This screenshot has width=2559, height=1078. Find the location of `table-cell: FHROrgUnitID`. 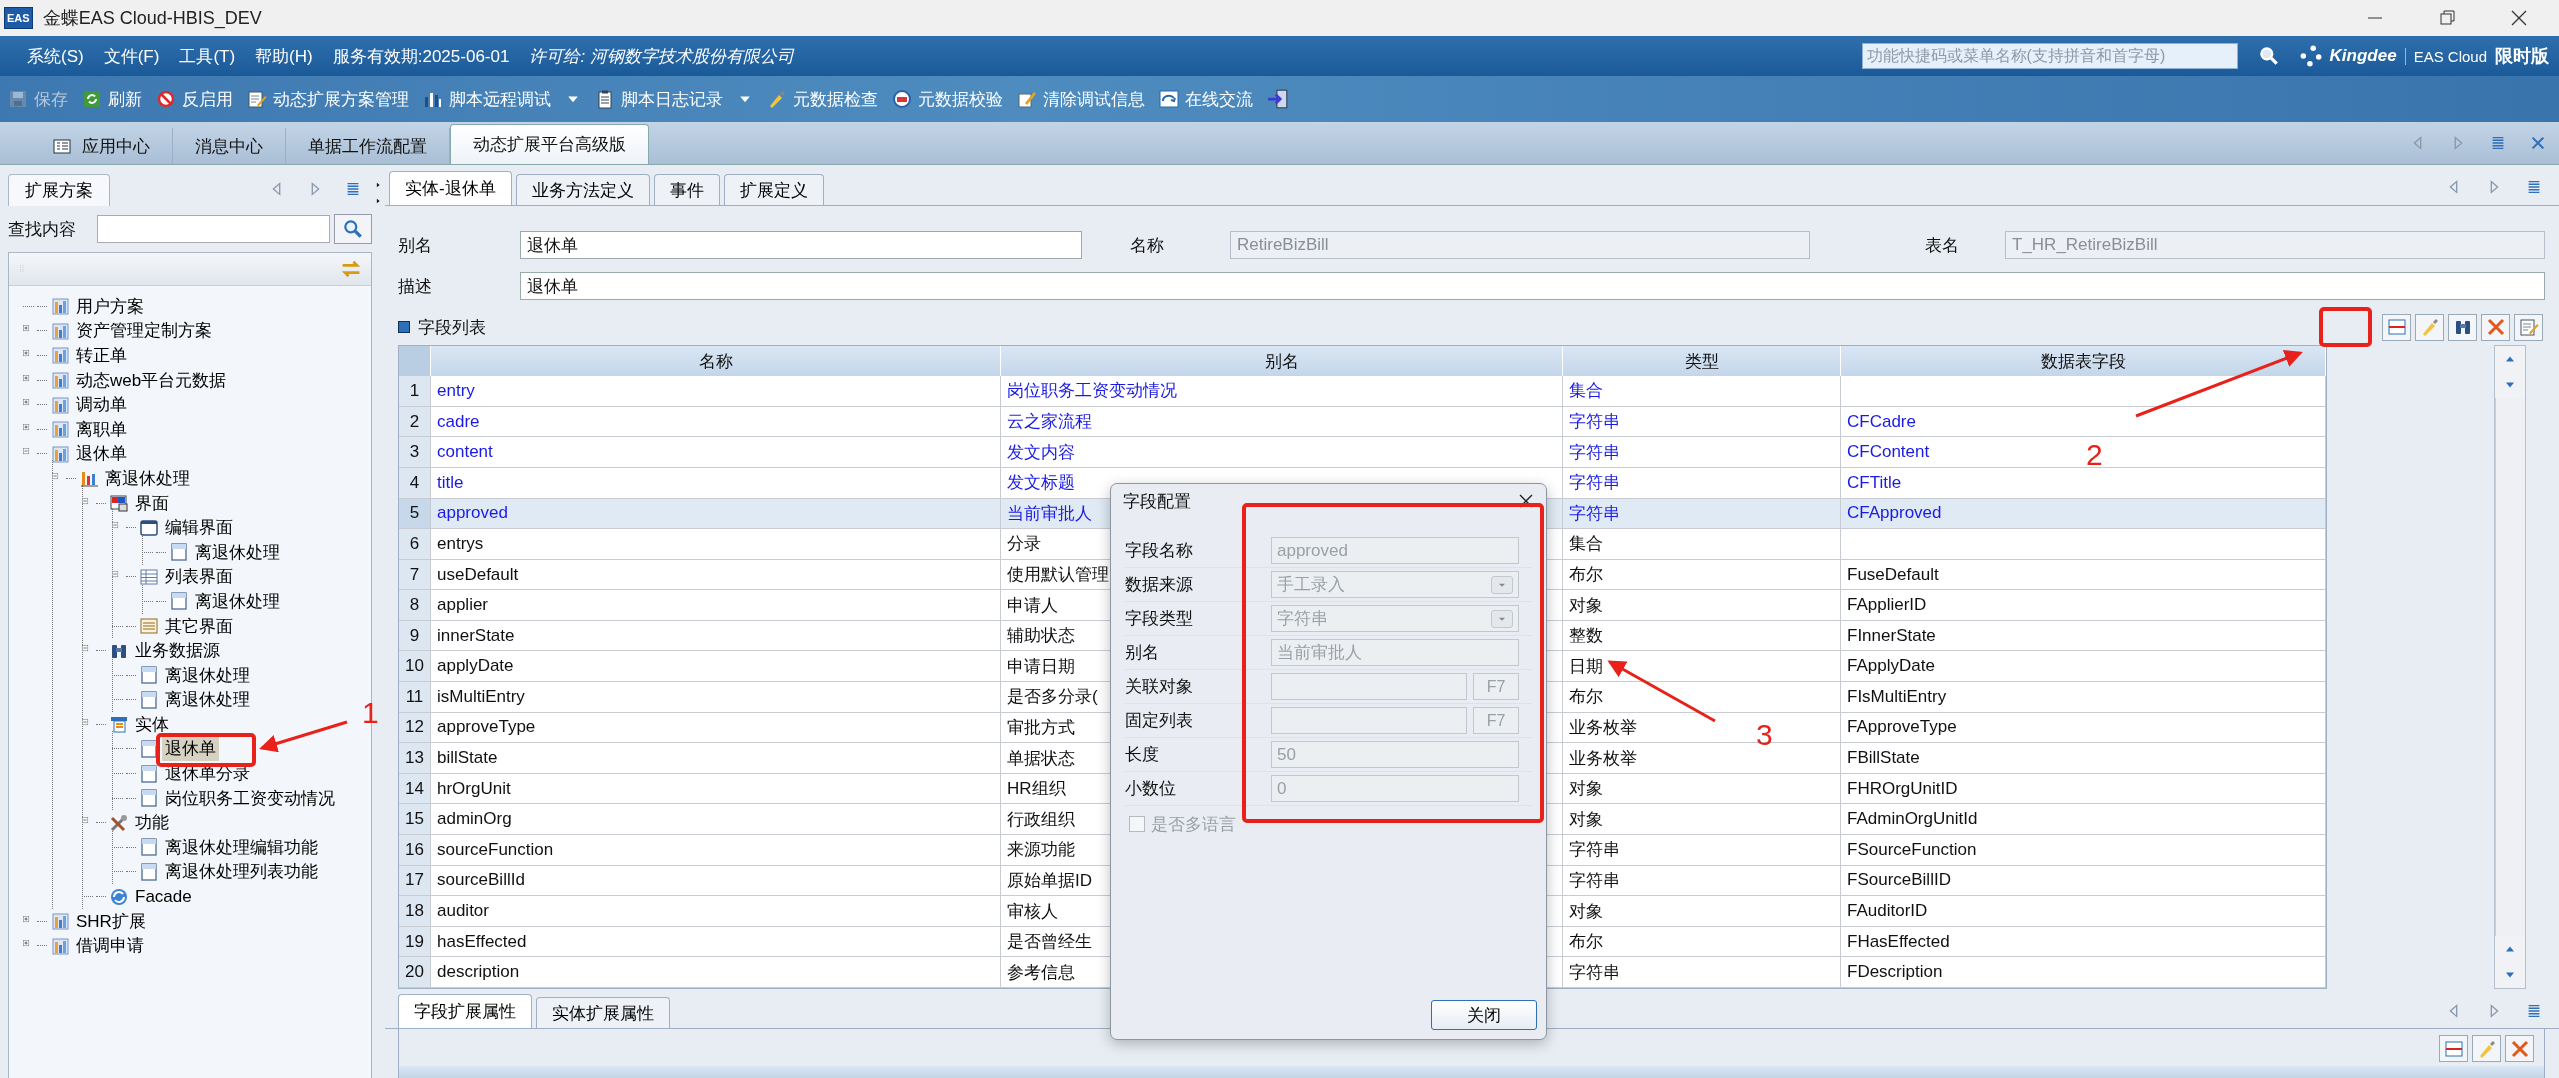

table-cell: FHROrgUnitID is located at coordinates (2083, 789).